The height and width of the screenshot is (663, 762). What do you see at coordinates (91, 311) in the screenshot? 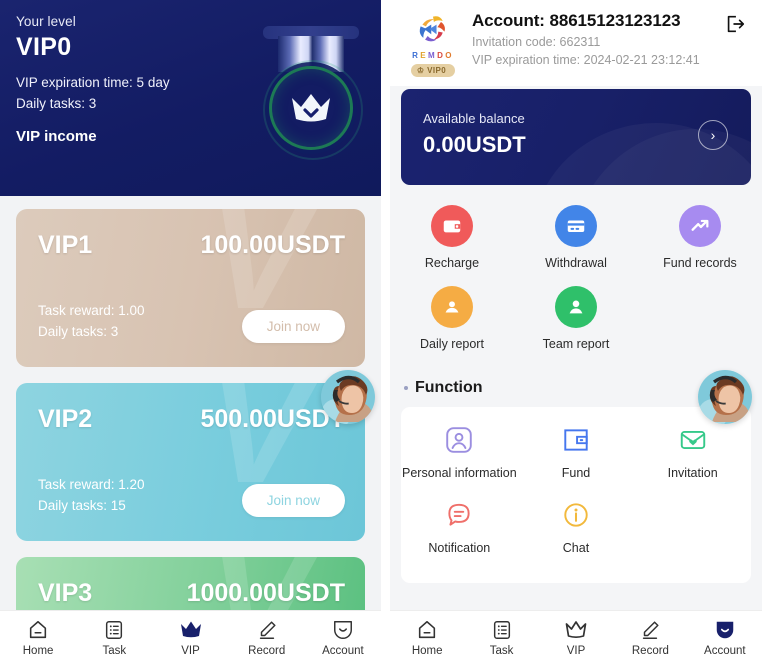
I see `vip-card-reward: Task reward: 1.00` at bounding box center [91, 311].